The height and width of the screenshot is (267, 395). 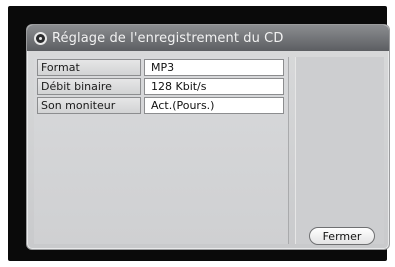 I want to click on dialog-titlebar: Réglage de l'enregistrement du CD, so click(x=208, y=38).